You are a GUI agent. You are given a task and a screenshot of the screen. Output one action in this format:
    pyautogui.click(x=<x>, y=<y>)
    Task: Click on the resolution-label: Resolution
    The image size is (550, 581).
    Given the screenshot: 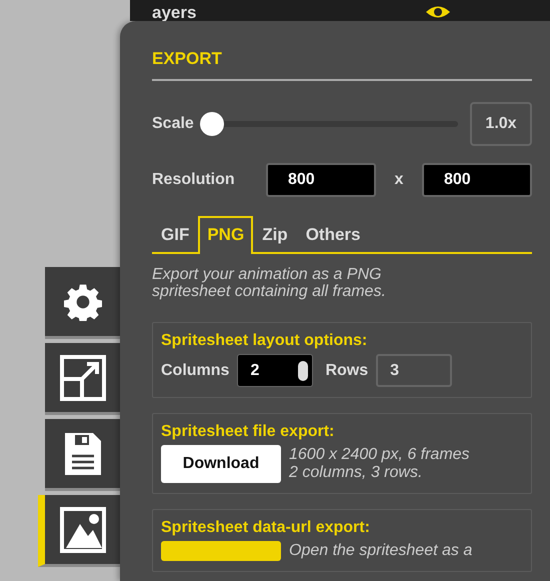 What is the action you would take?
    pyautogui.click(x=194, y=180)
    